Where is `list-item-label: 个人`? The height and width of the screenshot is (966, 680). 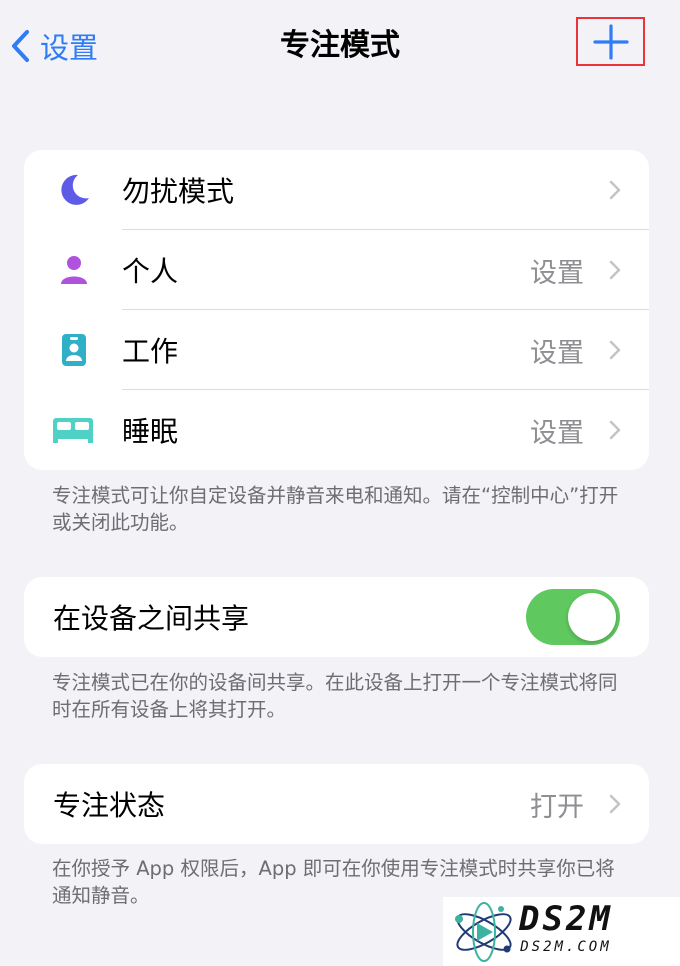 list-item-label: 个人 is located at coordinates (150, 271).